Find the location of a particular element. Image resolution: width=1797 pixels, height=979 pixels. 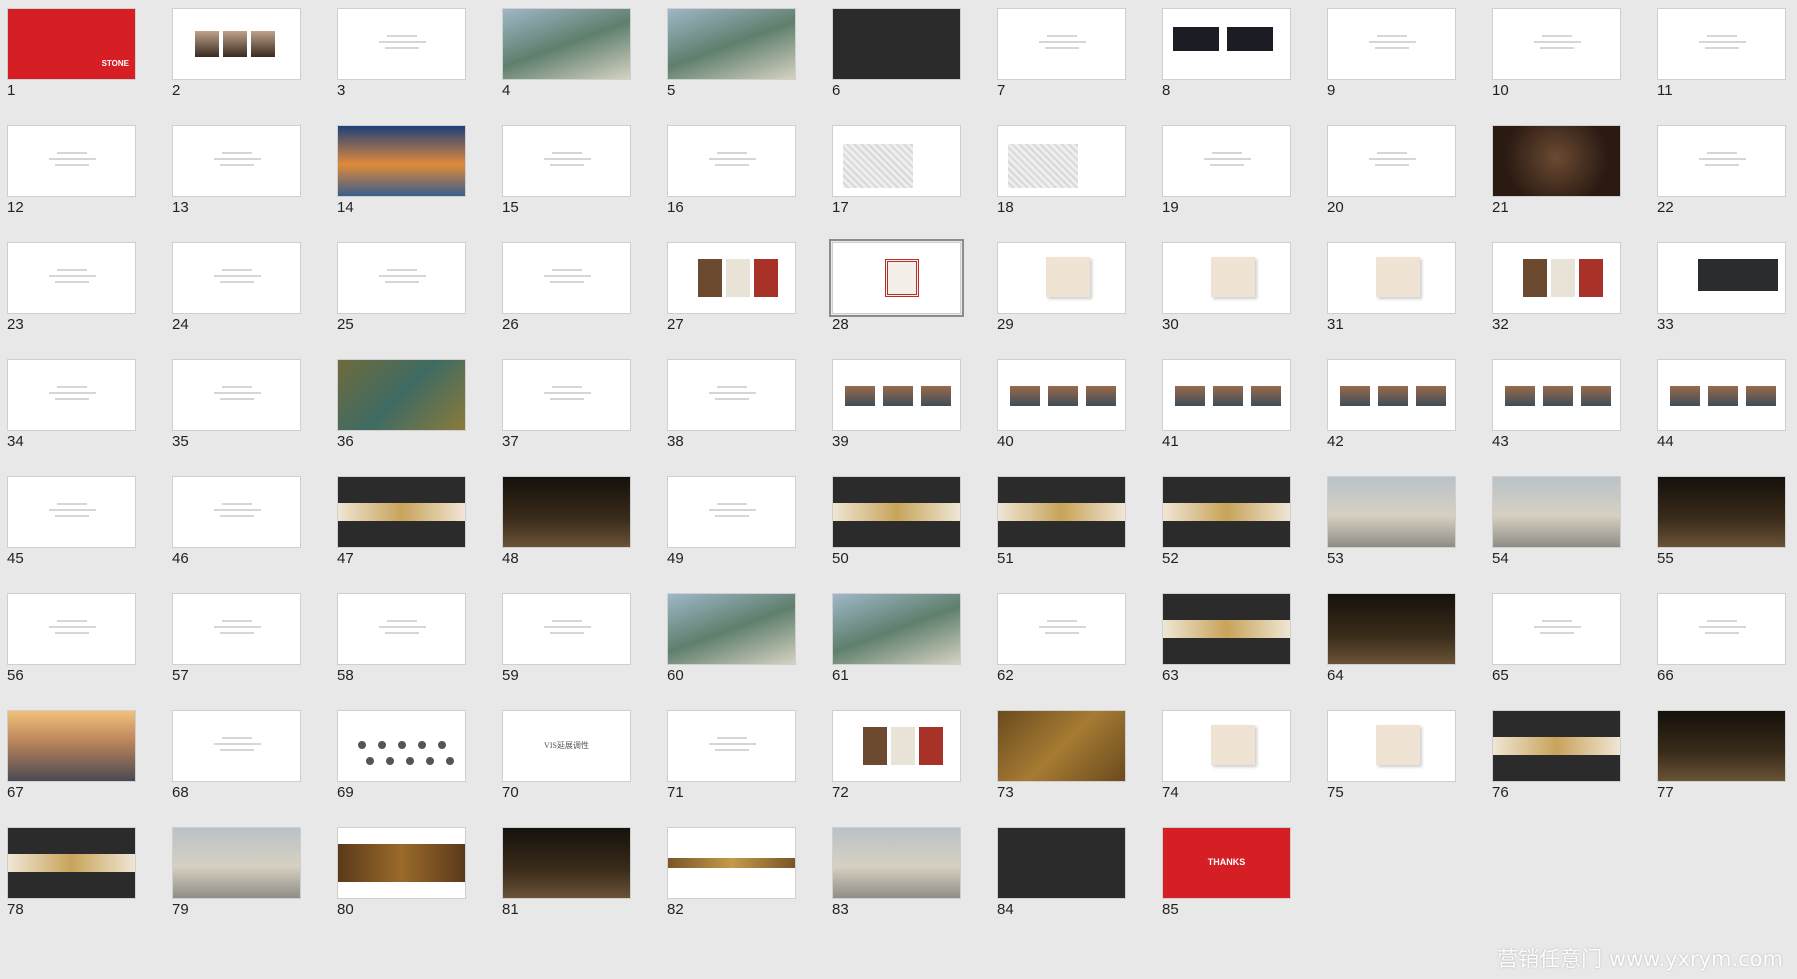

slide-thumbnail: 23 is located at coordinates (71, 288).